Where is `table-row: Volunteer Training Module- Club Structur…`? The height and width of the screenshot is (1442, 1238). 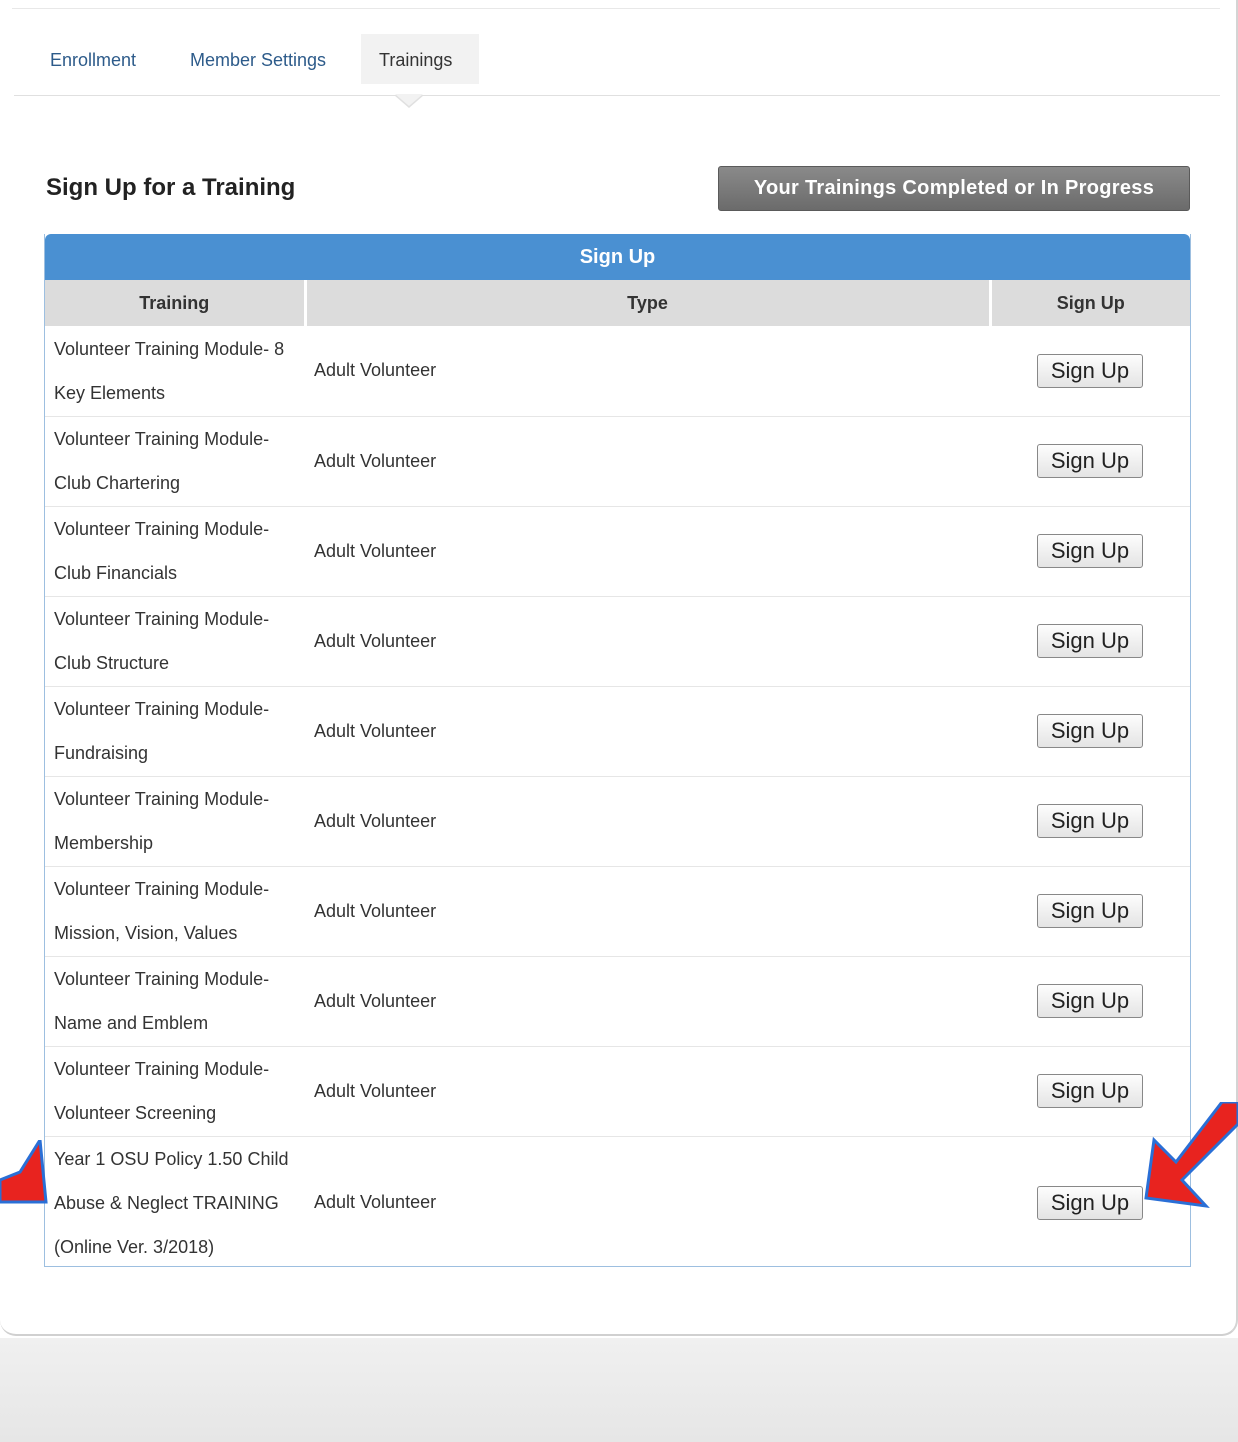
table-row: Volunteer Training Module- Club Structur… is located at coordinates (617, 641).